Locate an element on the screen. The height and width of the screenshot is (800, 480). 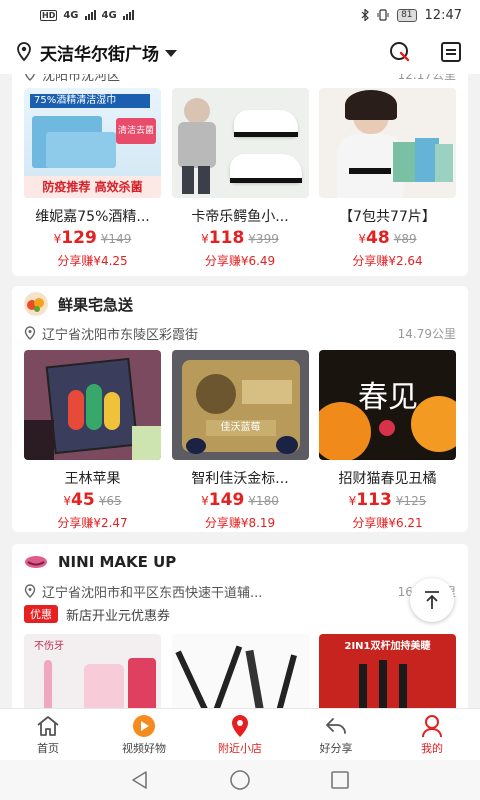
promo-row: 优惠 新店开业元优惠券 is located at coordinates (240, 614).